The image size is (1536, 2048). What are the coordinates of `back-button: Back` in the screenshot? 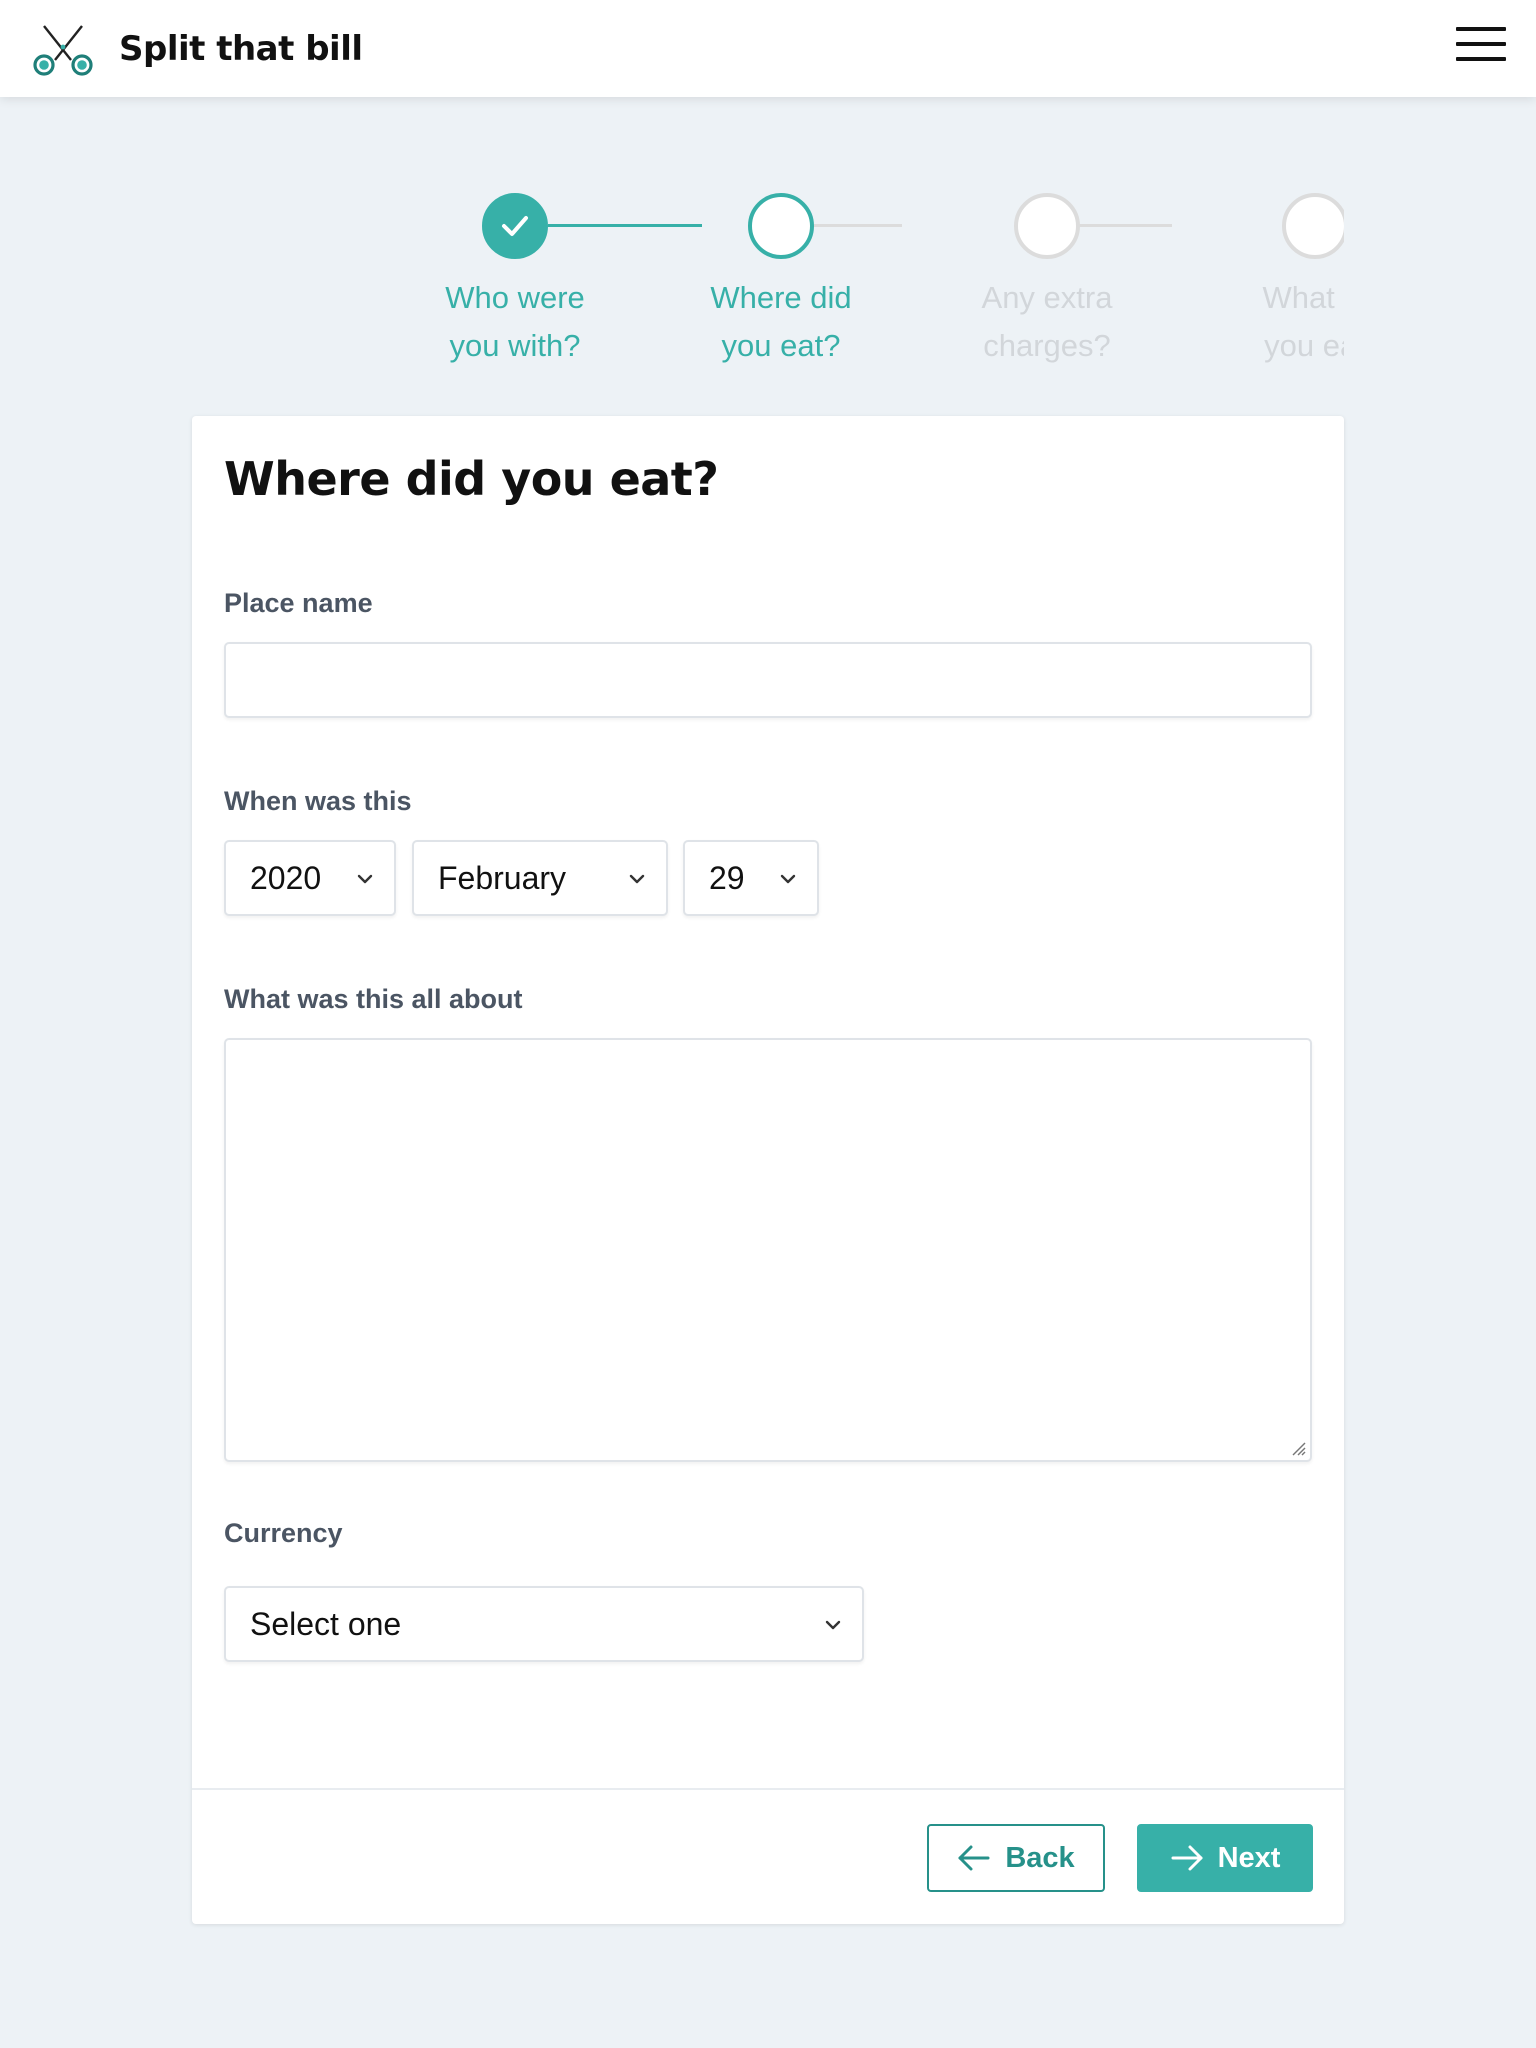 It's located at (1016, 1858).